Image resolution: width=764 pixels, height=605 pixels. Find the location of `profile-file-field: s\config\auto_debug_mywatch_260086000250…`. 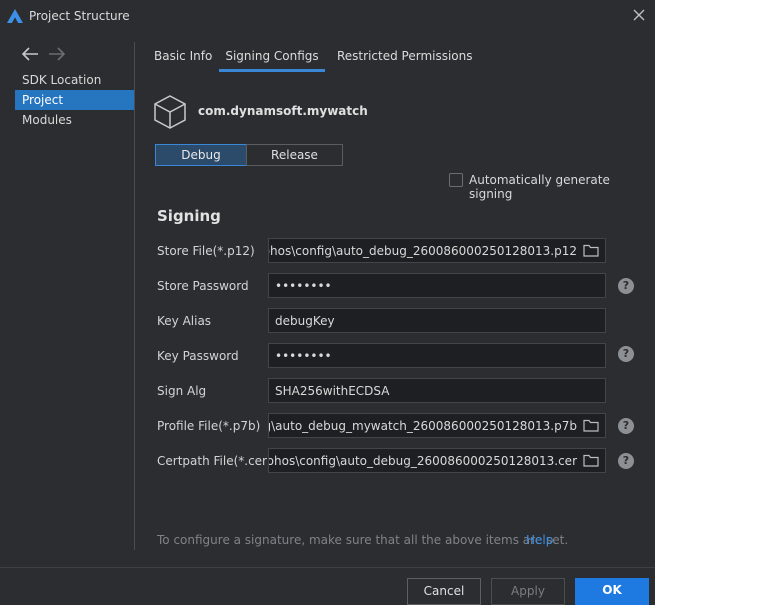

profile-file-field: s\config\auto_debug_mywatch_260086000250… is located at coordinates (437, 425).